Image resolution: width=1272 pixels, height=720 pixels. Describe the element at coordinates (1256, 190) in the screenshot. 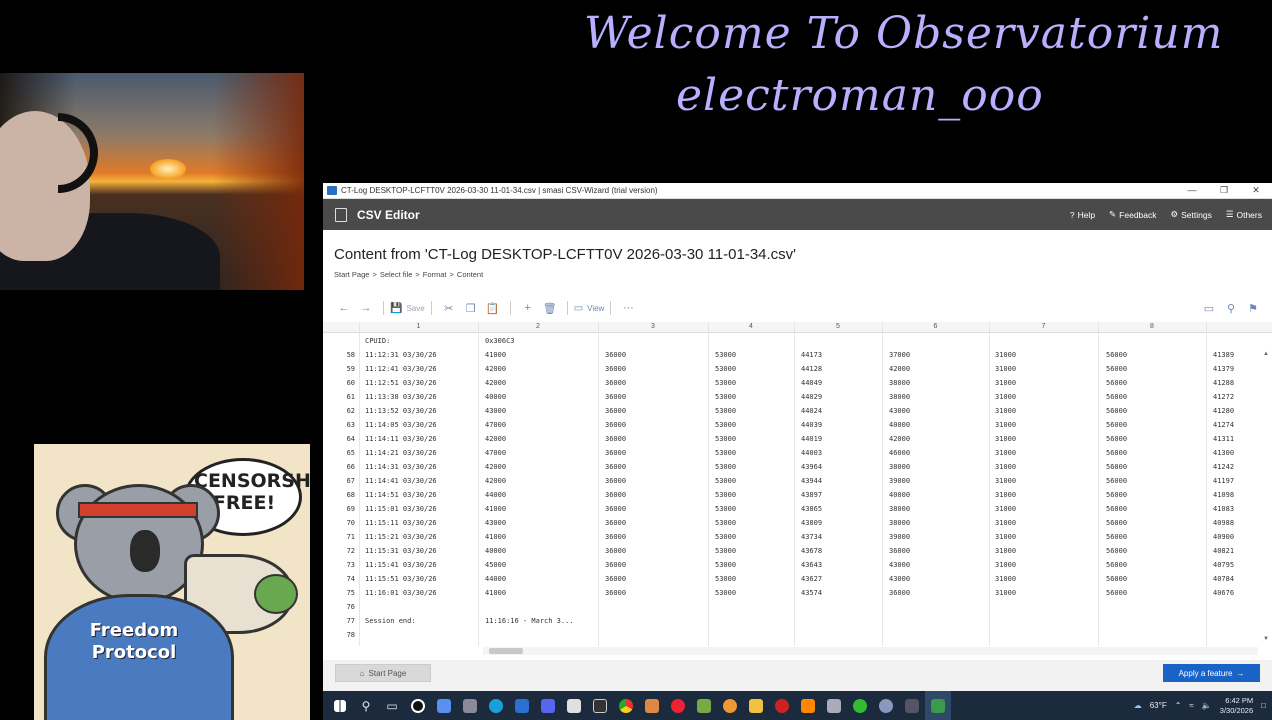

I see `close-button: ✕` at that location.